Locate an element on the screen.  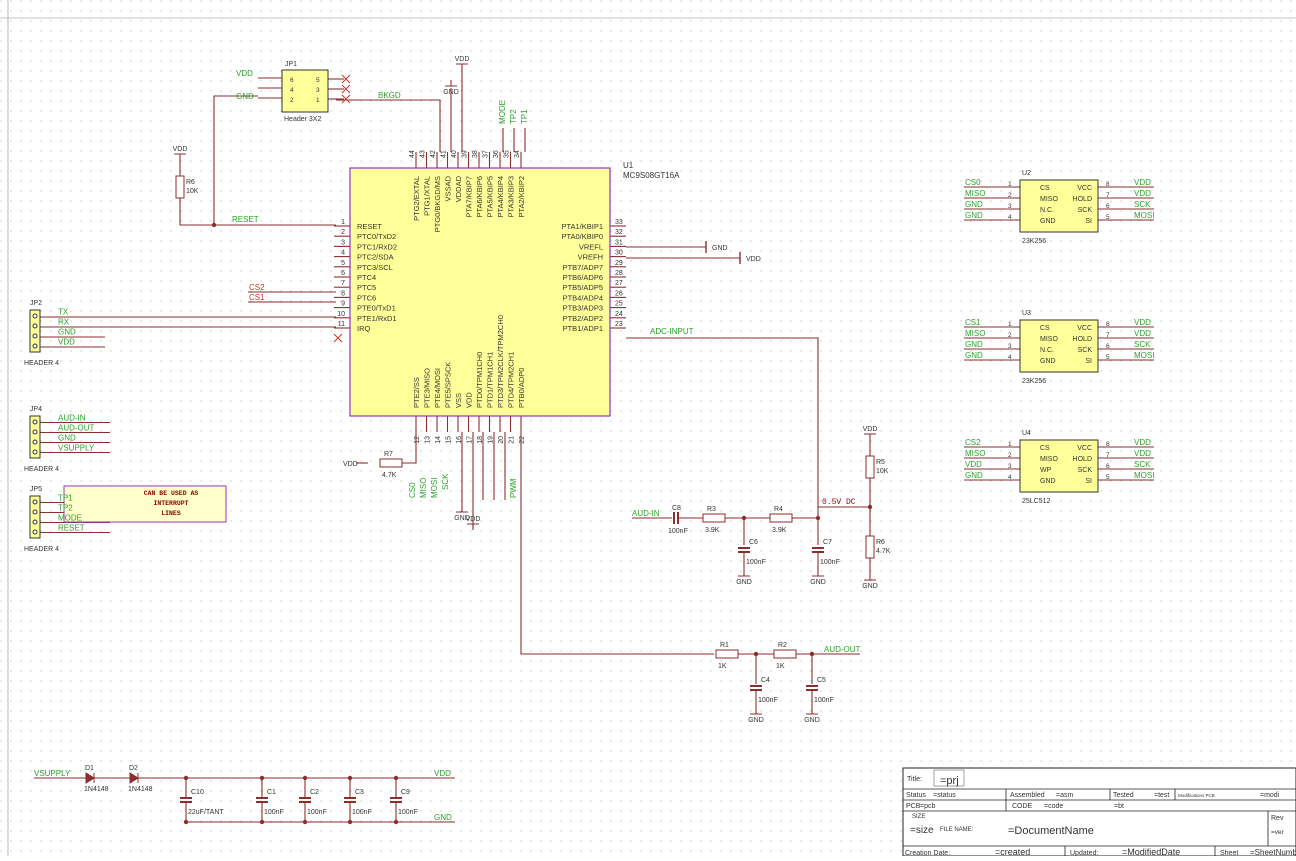
pin-number: 26 is located at coordinates (619, 293).